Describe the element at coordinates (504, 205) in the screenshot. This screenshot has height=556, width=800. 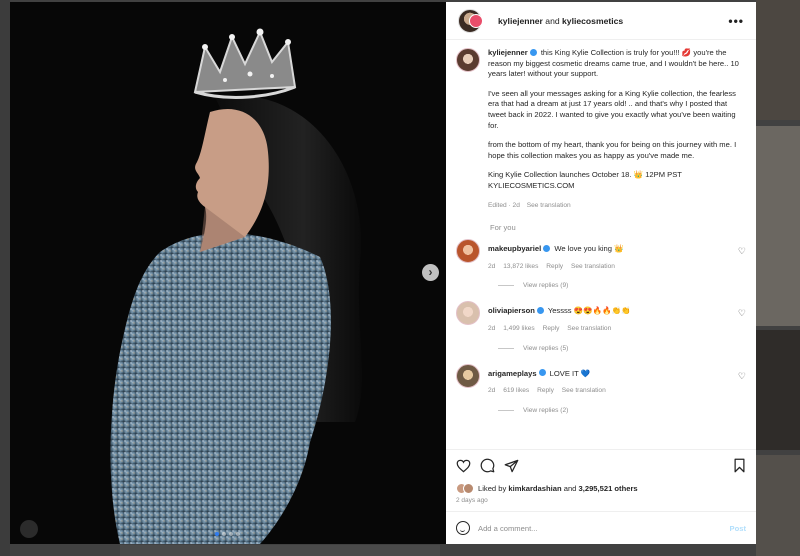
I see `edited-timestamp: Edited · 2d` at that location.